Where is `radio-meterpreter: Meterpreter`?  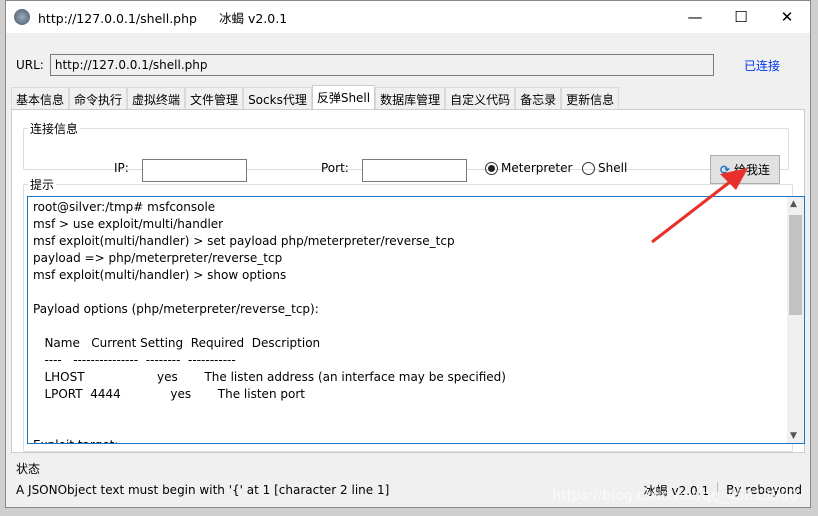 radio-meterpreter: Meterpreter is located at coordinates (528, 168).